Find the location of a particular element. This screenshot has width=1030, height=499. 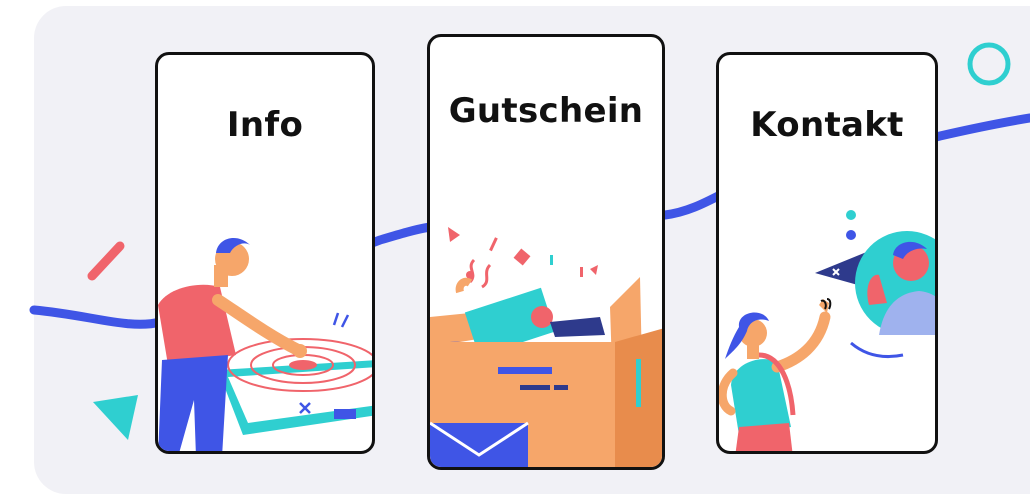

person-touching-table-illustration is located at coordinates (265, 344).